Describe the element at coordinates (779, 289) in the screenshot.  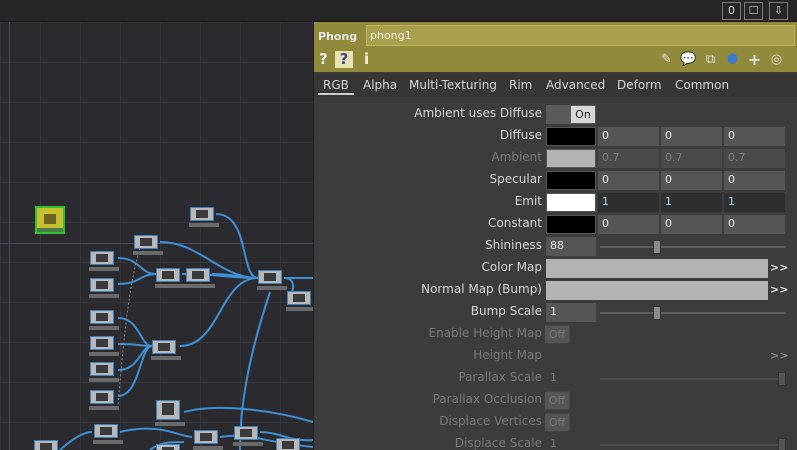
I see `normal-map-expand-button: >>` at that location.